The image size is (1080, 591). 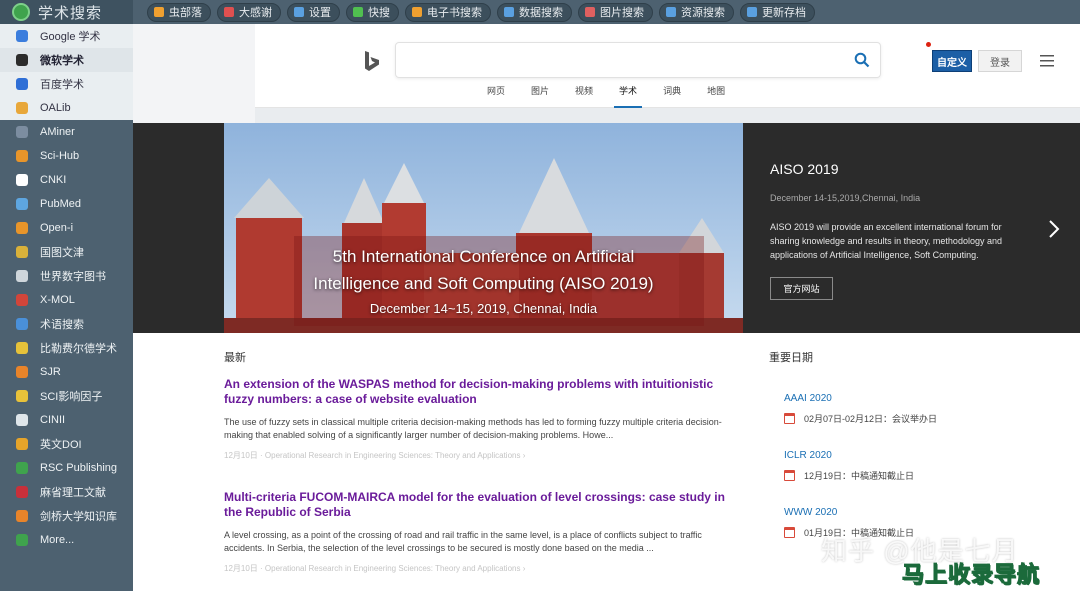 I want to click on sidebar-item: Open-i, so click(x=66, y=228).